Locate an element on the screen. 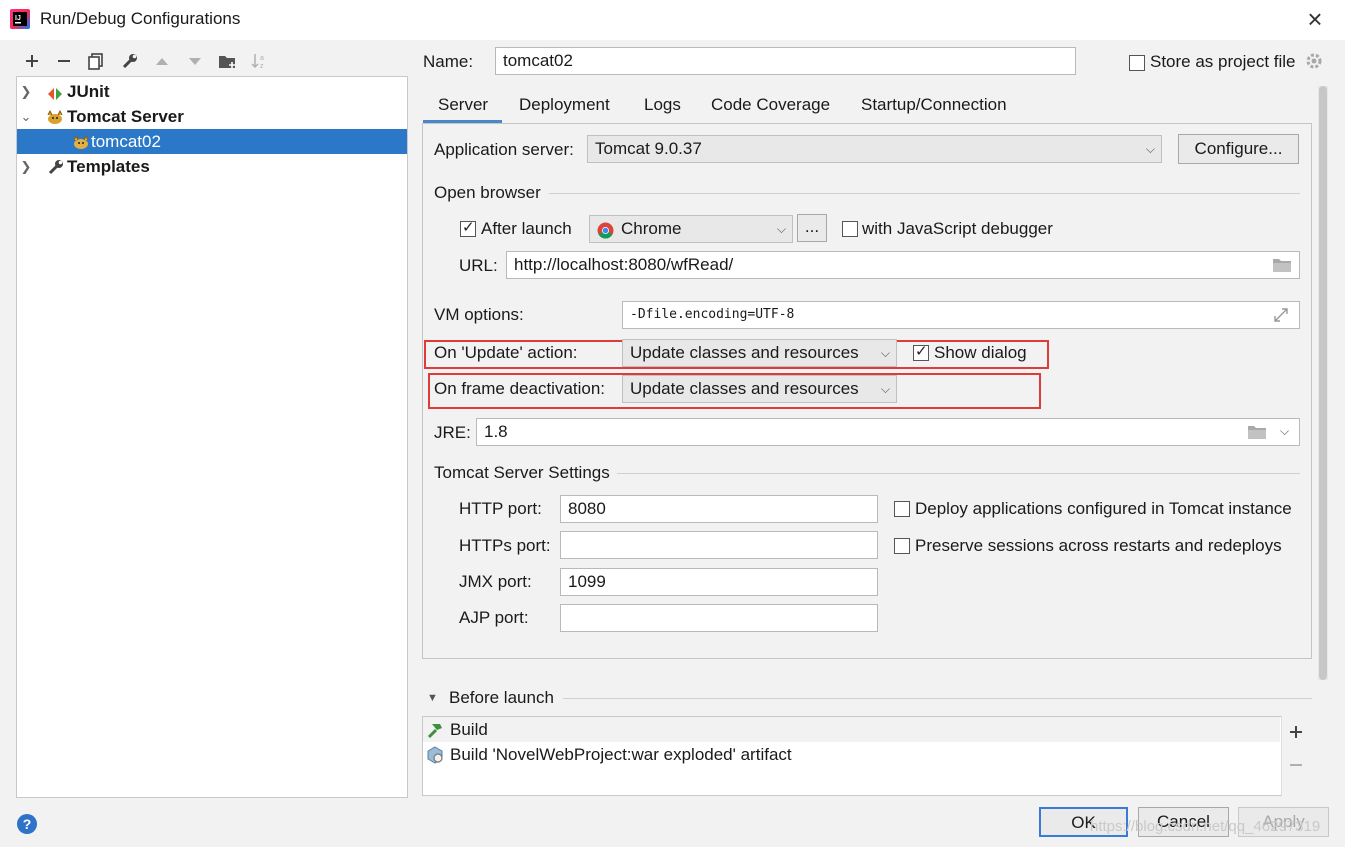 The image size is (1345, 847). list-item-selected-bg is located at coordinates (851, 729).